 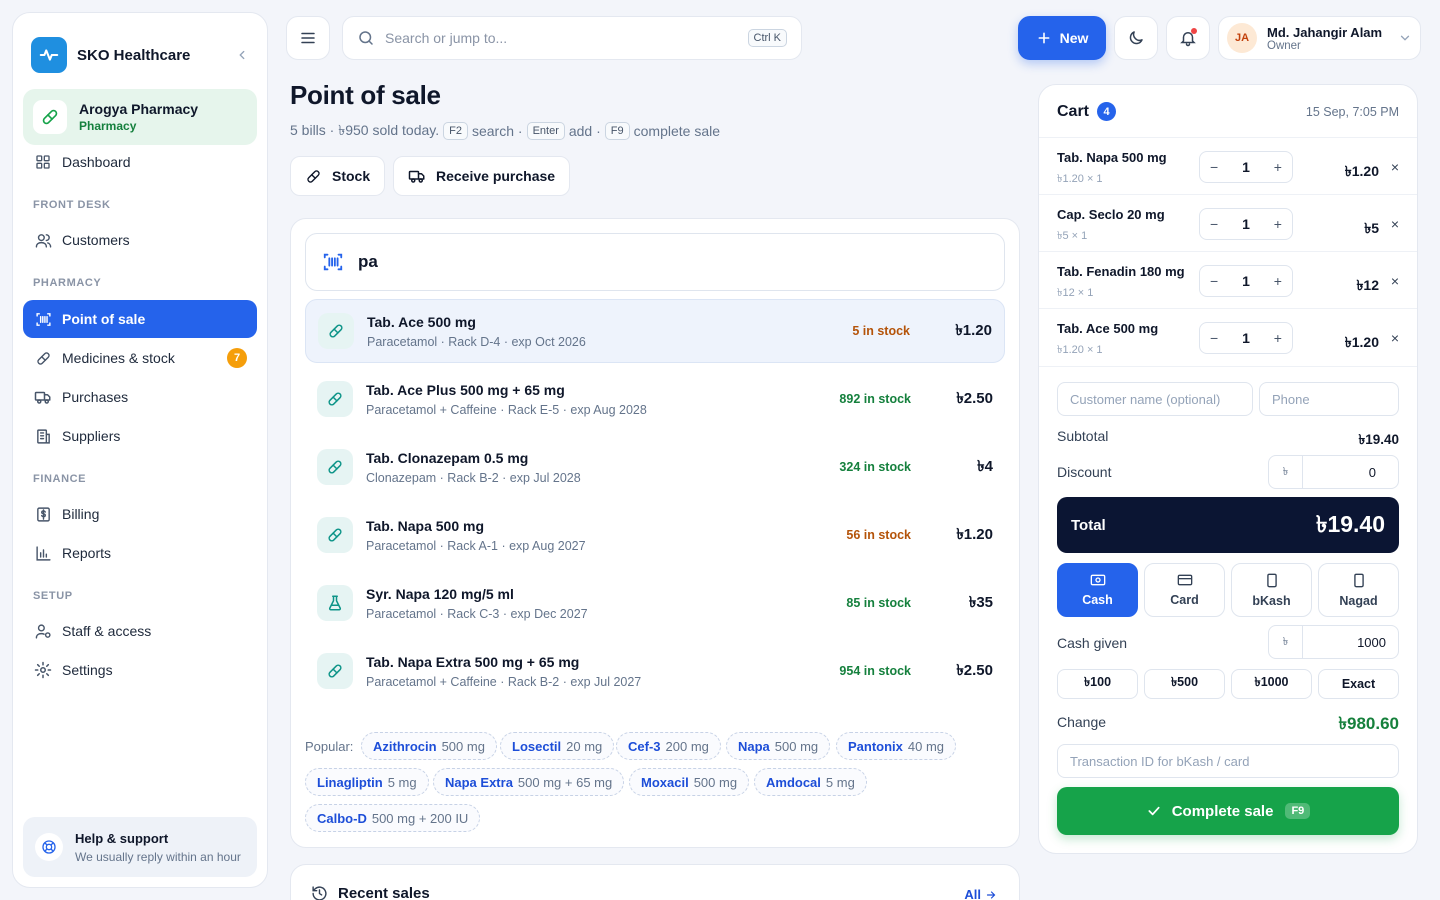 What do you see at coordinates (1184, 684) in the screenshot?
I see `quick-amount-500: ৳500` at bounding box center [1184, 684].